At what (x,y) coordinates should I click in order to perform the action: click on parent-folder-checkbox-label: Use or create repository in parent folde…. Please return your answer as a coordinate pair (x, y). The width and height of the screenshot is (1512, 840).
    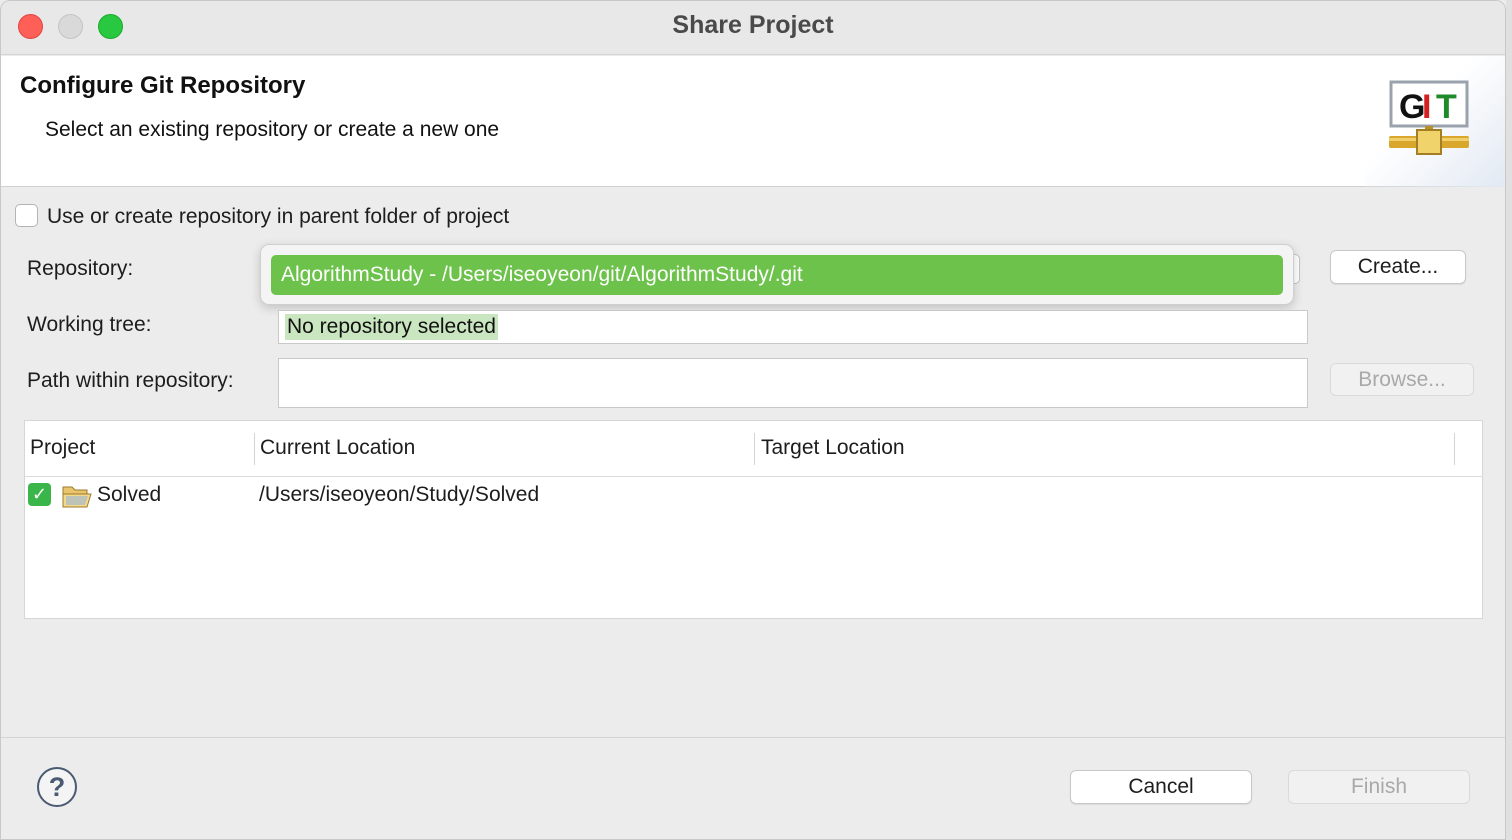
    Looking at the image, I should click on (278, 216).